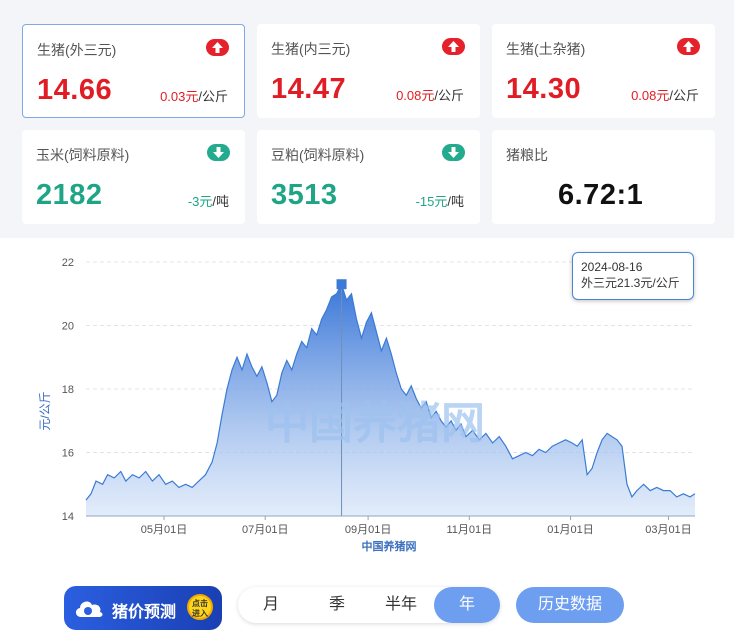 This screenshot has width=734, height=644. What do you see at coordinates (668, 530) in the screenshot?
I see `x-tick-label: 03月01日` at bounding box center [668, 530].